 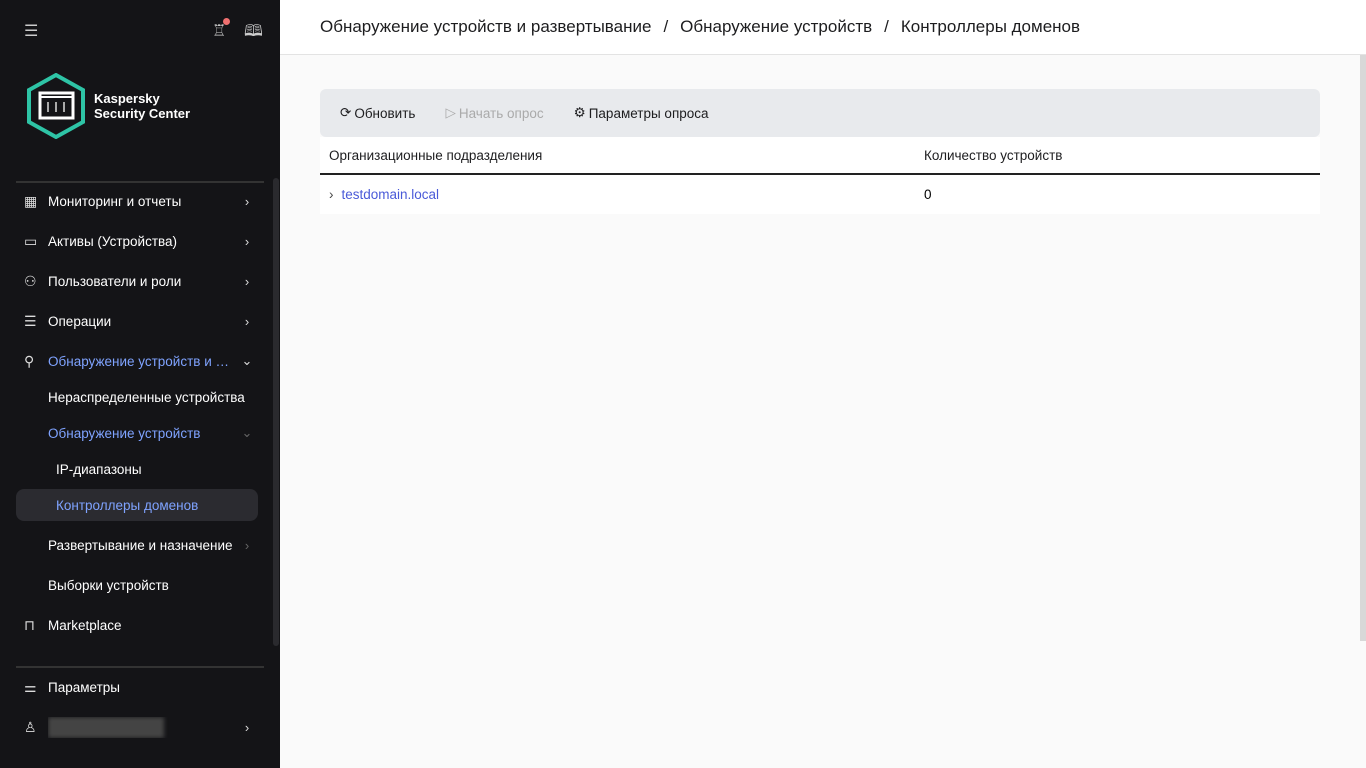 I want to click on logo-line2: Security Center, so click(x=142, y=113).